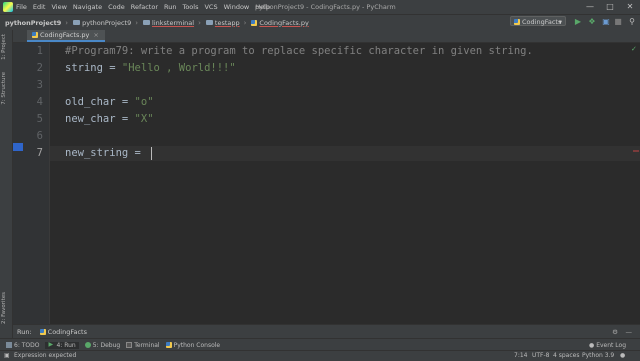 This screenshot has width=640, height=361. What do you see at coordinates (630, 7) in the screenshot?
I see `close-icon: ✕` at bounding box center [630, 7].